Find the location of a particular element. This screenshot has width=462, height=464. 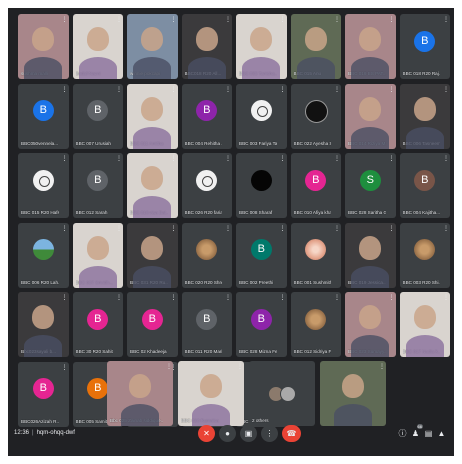

activities-icon: ▲ is located at coordinates (441, 433).